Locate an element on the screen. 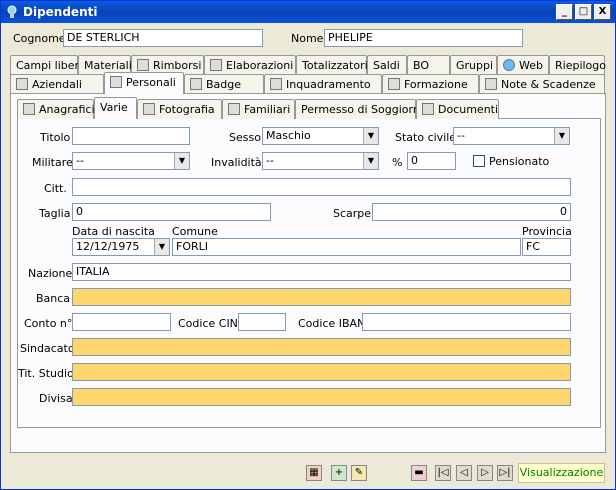 This screenshot has width=616, height=490. org-chart-icon is located at coordinates (276, 84).